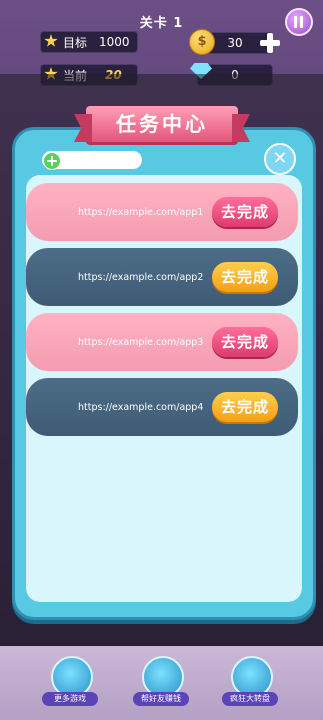 The width and height of the screenshot is (323, 720). What do you see at coordinates (75, 42) in the screenshot?
I see `target-label: 目标` at bounding box center [75, 42].